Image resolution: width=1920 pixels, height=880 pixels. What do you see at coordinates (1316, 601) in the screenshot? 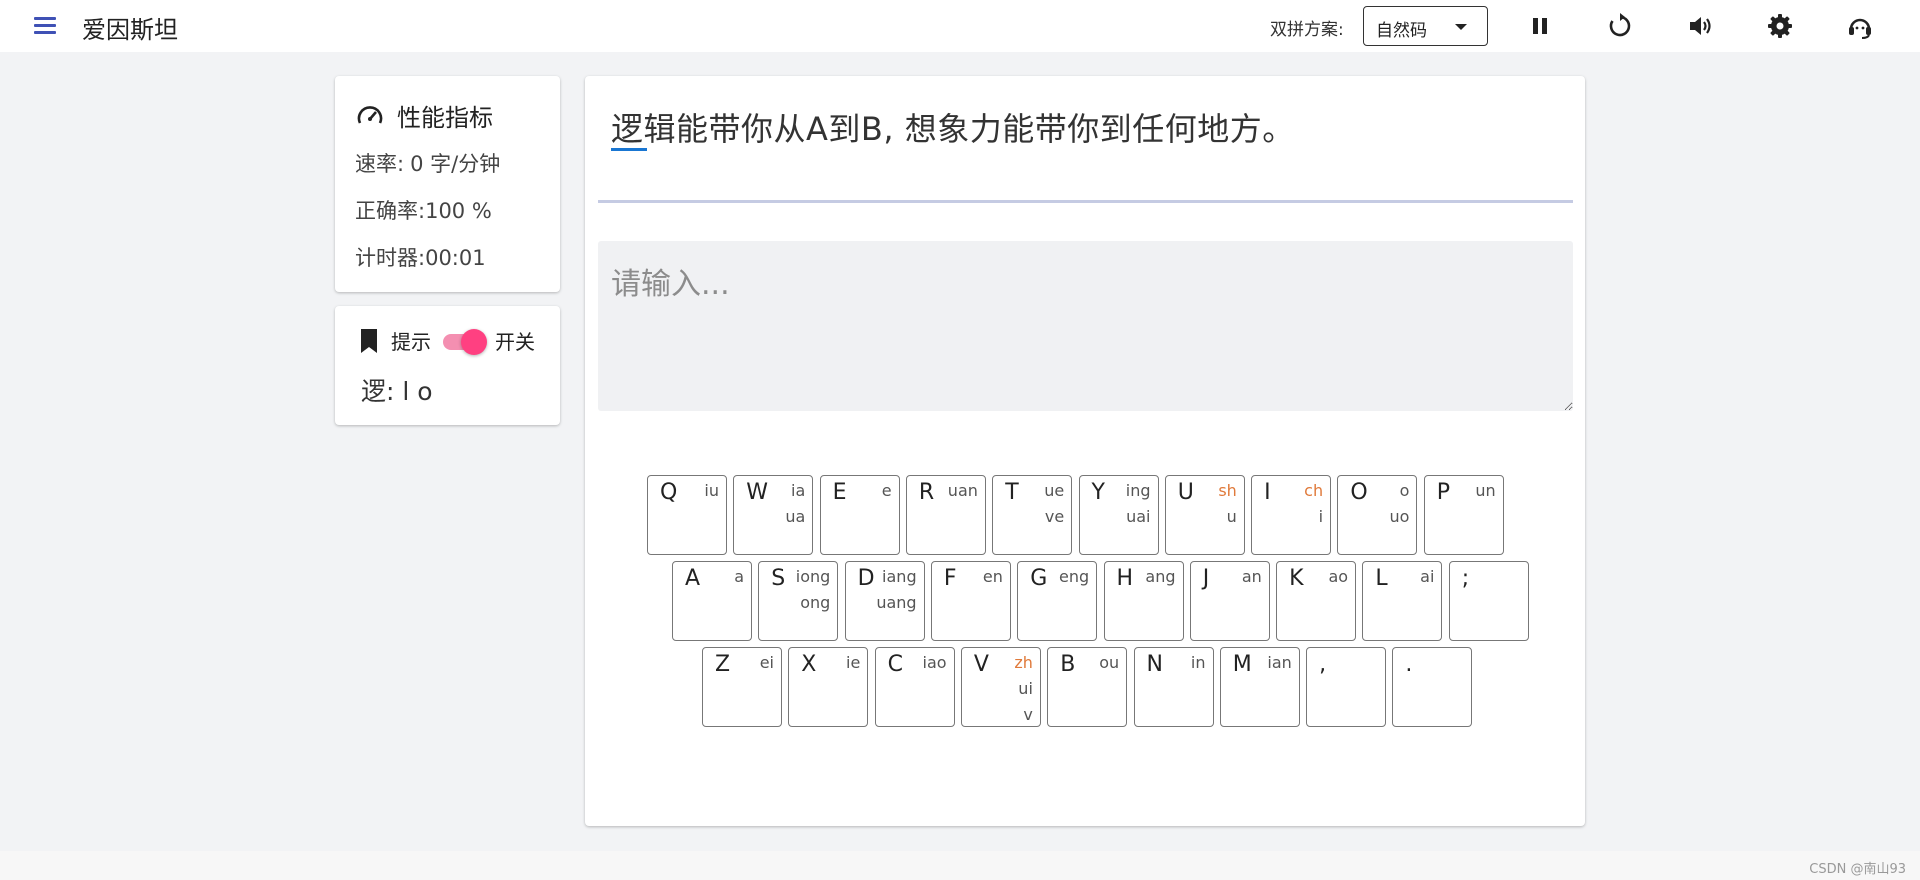
I see `key-k: Kao` at bounding box center [1316, 601].